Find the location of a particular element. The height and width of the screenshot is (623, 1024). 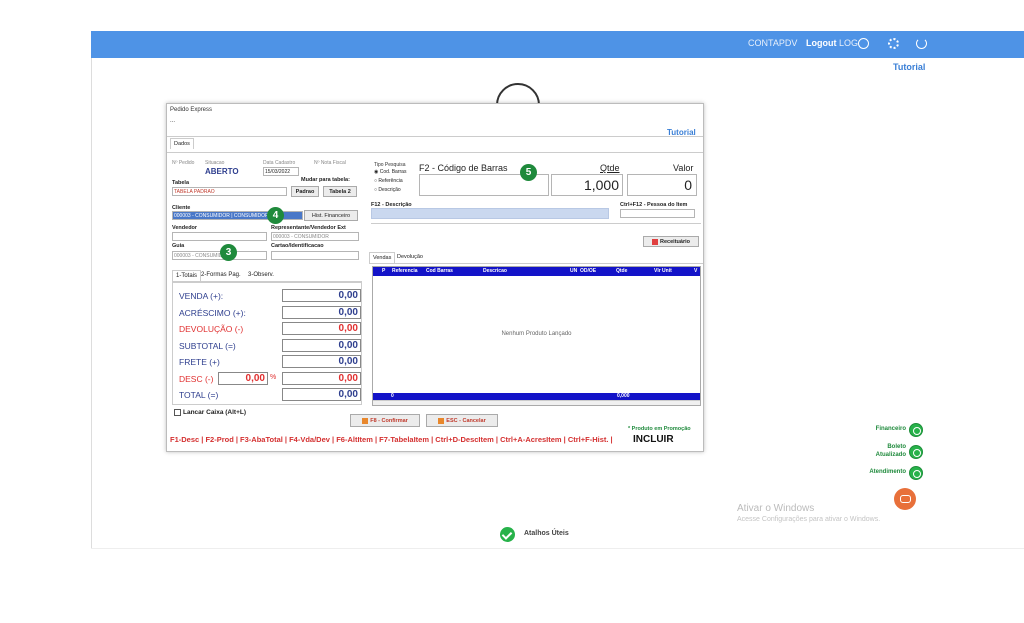

padrao-button: Padrao is located at coordinates (305, 191).